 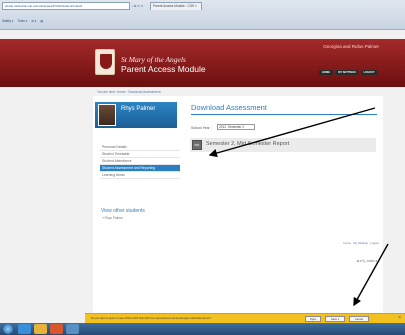 I want to click on portal-name: Parent Access Module, so click(x=163, y=69).